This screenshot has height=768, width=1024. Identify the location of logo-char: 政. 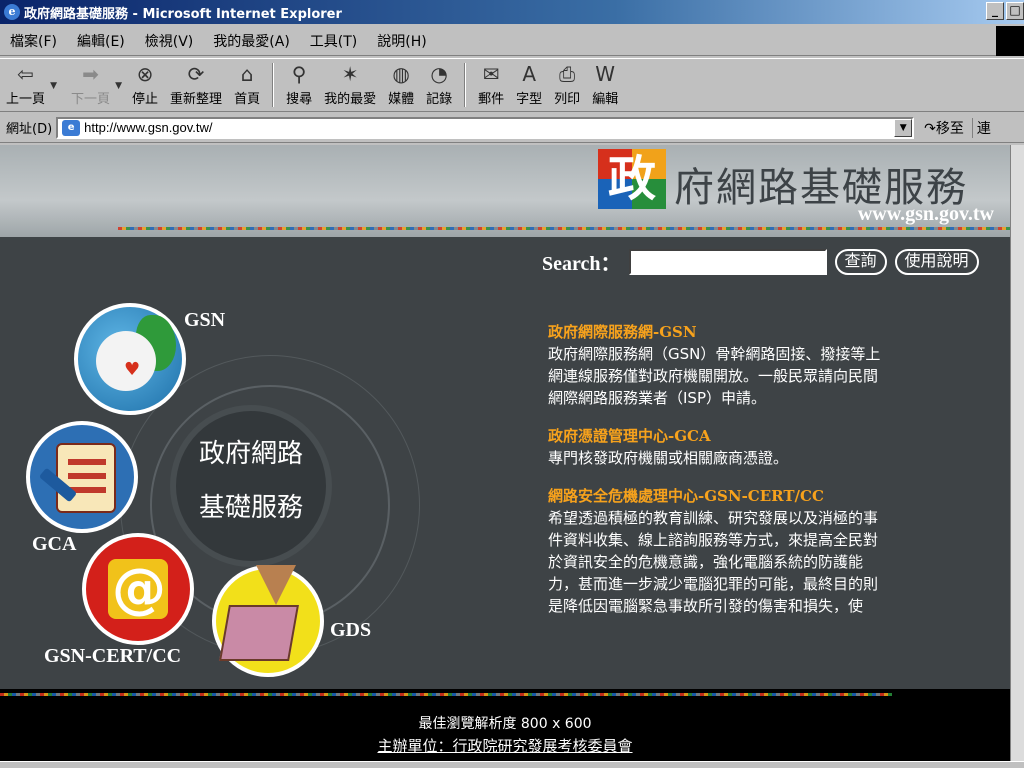
(631, 179).